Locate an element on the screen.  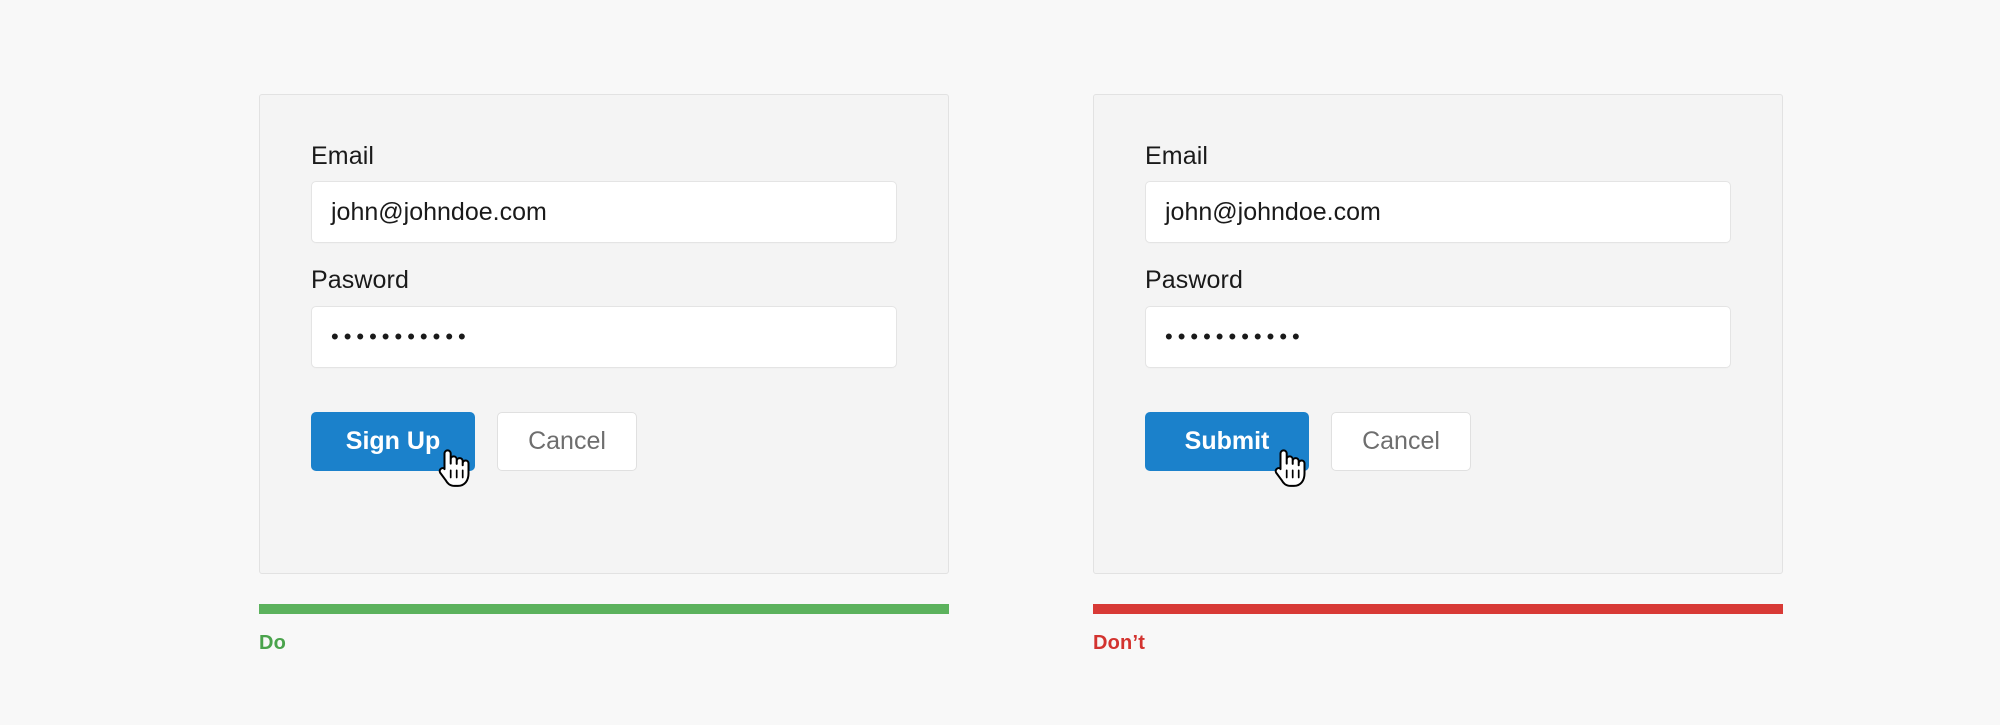
password-field-group-do: Pasword ••••••••••• is located at coordinates (604, 316).